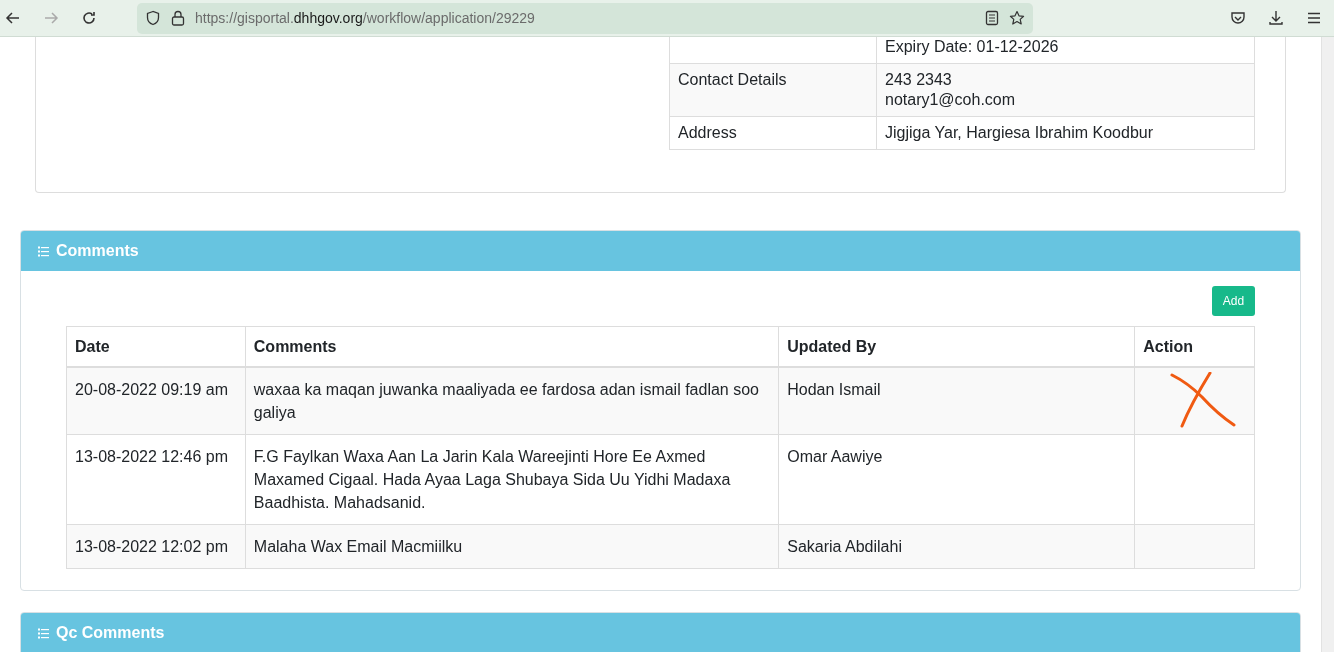  I want to click on url-text: https://gisportal.dhhgov.org/workflow/application/29229, so click(365, 18).